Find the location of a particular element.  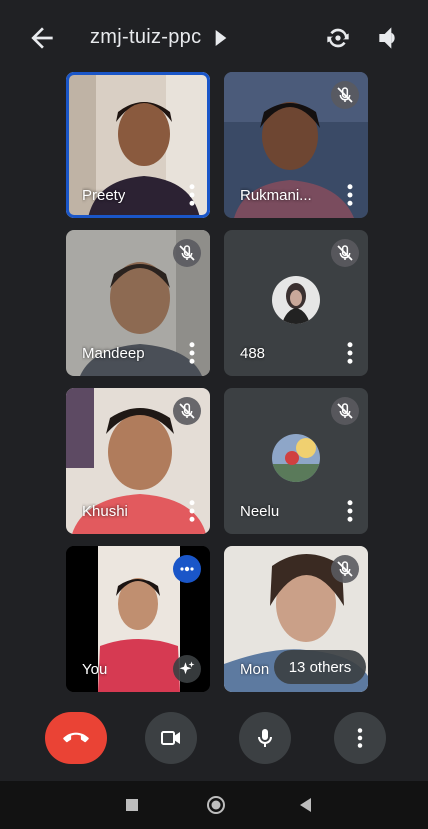

participant-name: 488 is located at coordinates (253, 353).